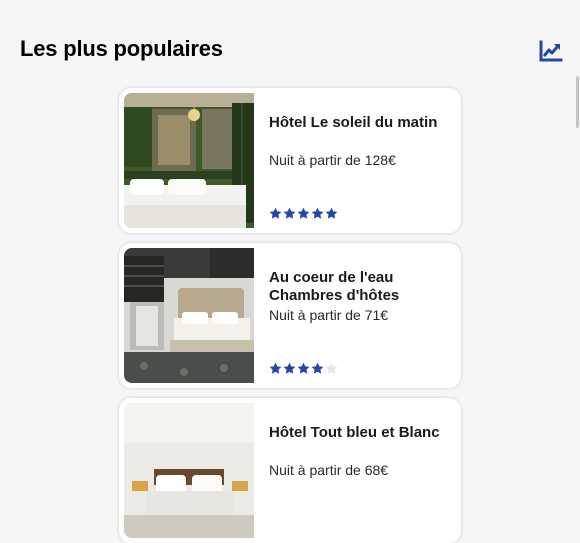  Describe the element at coordinates (354, 432) in the screenshot. I see `hotel-name: Hôtel Tout bleu et Blanc` at that location.